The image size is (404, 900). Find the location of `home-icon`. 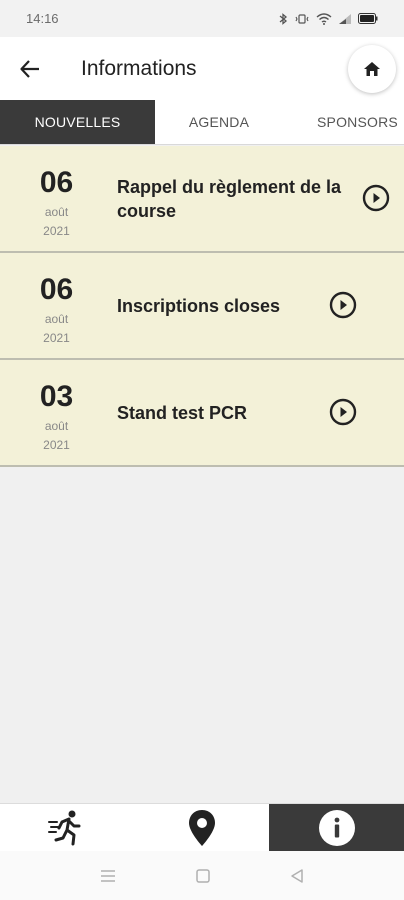

home-icon is located at coordinates (372, 69).